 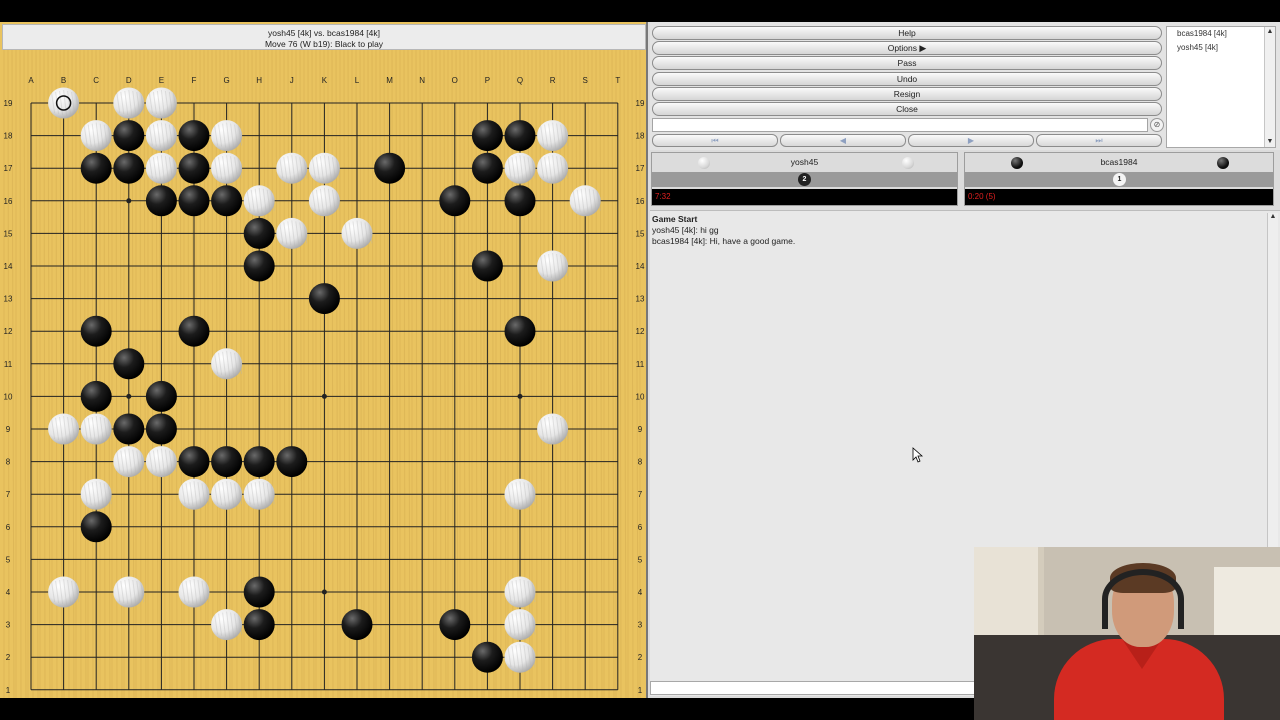 I want to click on column-label: P, so click(x=487, y=80).